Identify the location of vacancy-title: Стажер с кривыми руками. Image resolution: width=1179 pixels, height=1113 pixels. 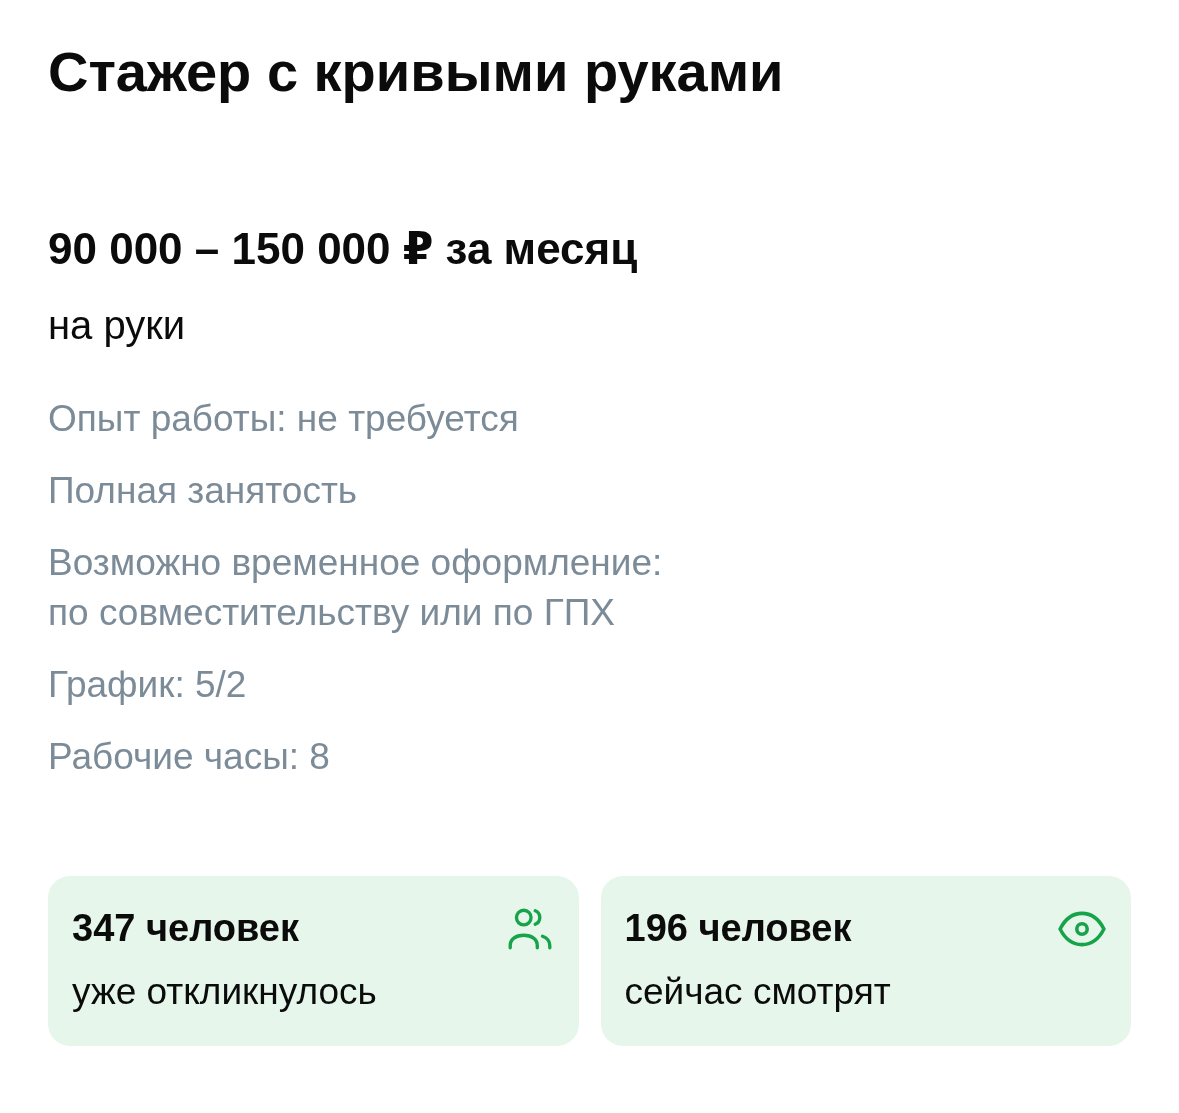
(416, 72).